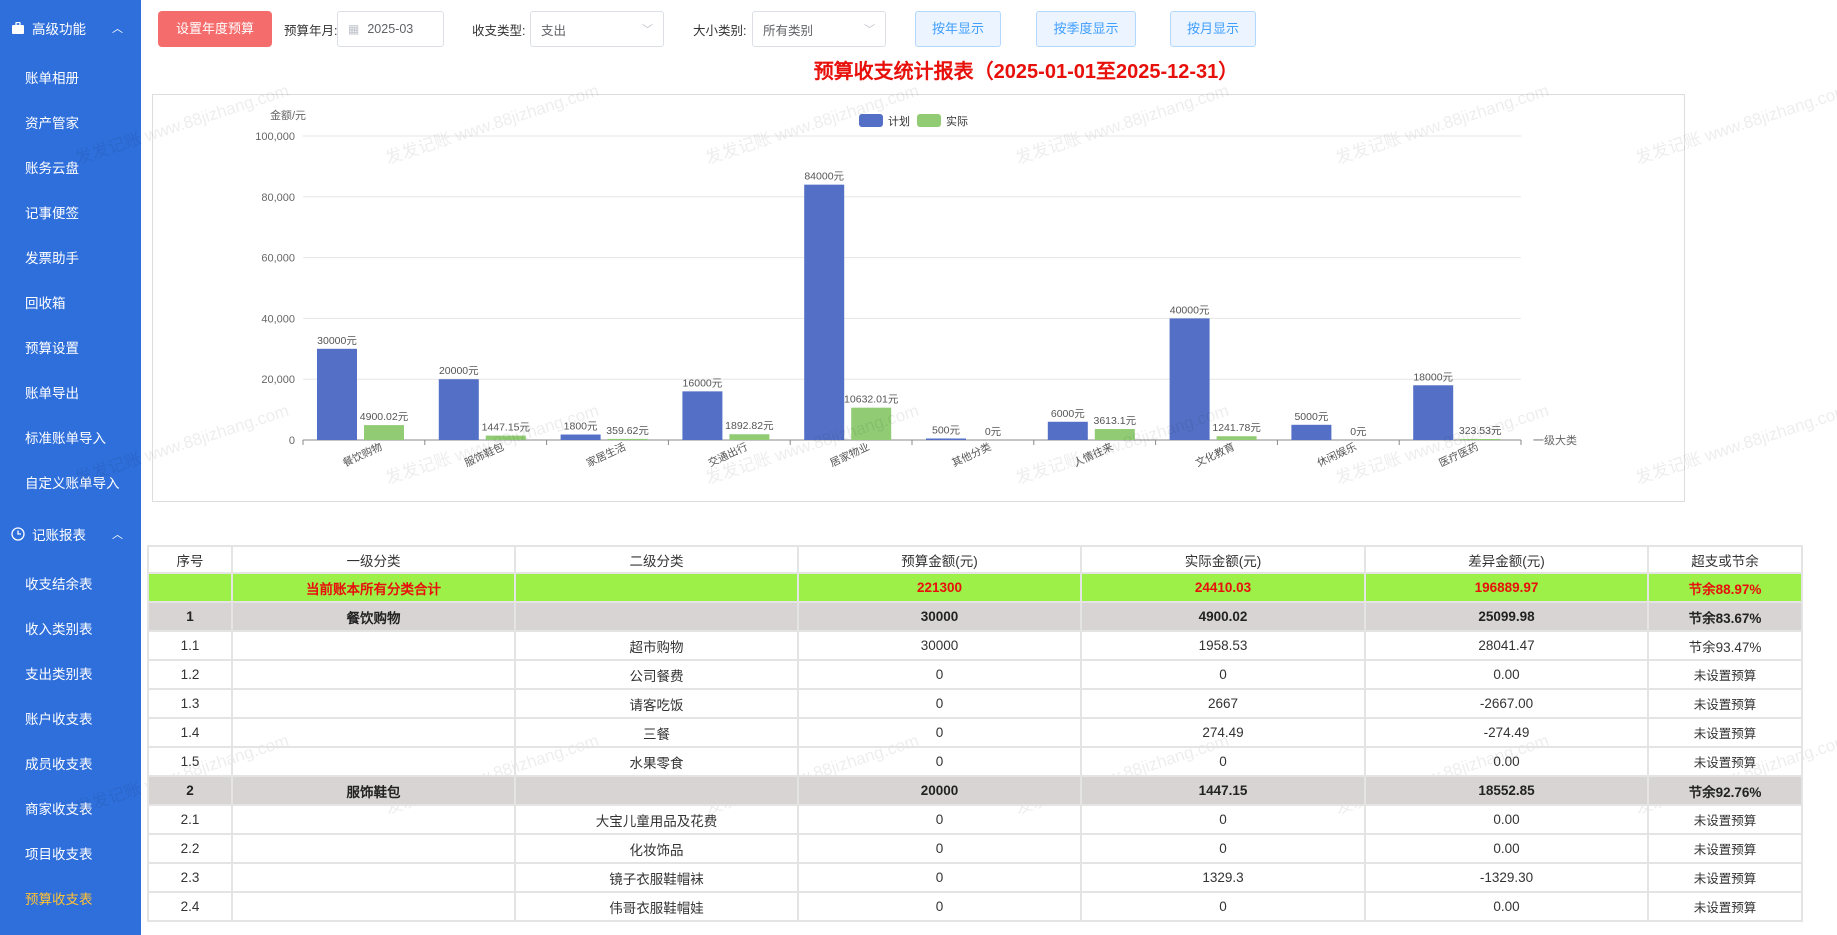 The height and width of the screenshot is (935, 1837). Describe the element at coordinates (1337, 455) in the screenshot. I see `x-tick-label: 休闲娱乐` at that location.